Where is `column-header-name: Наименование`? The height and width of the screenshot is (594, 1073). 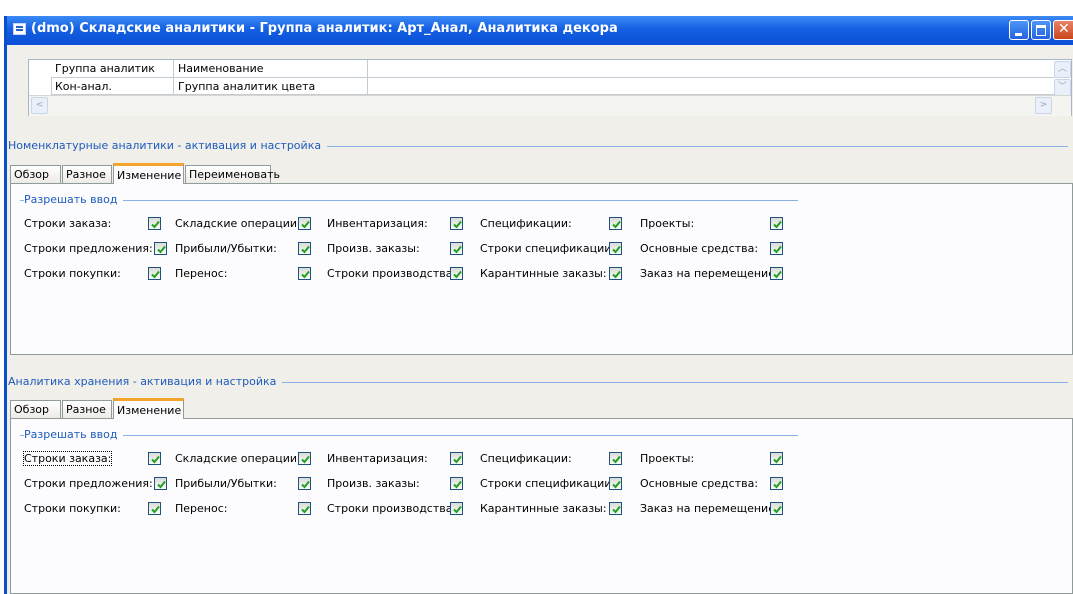
column-header-name: Наименование is located at coordinates (271, 69).